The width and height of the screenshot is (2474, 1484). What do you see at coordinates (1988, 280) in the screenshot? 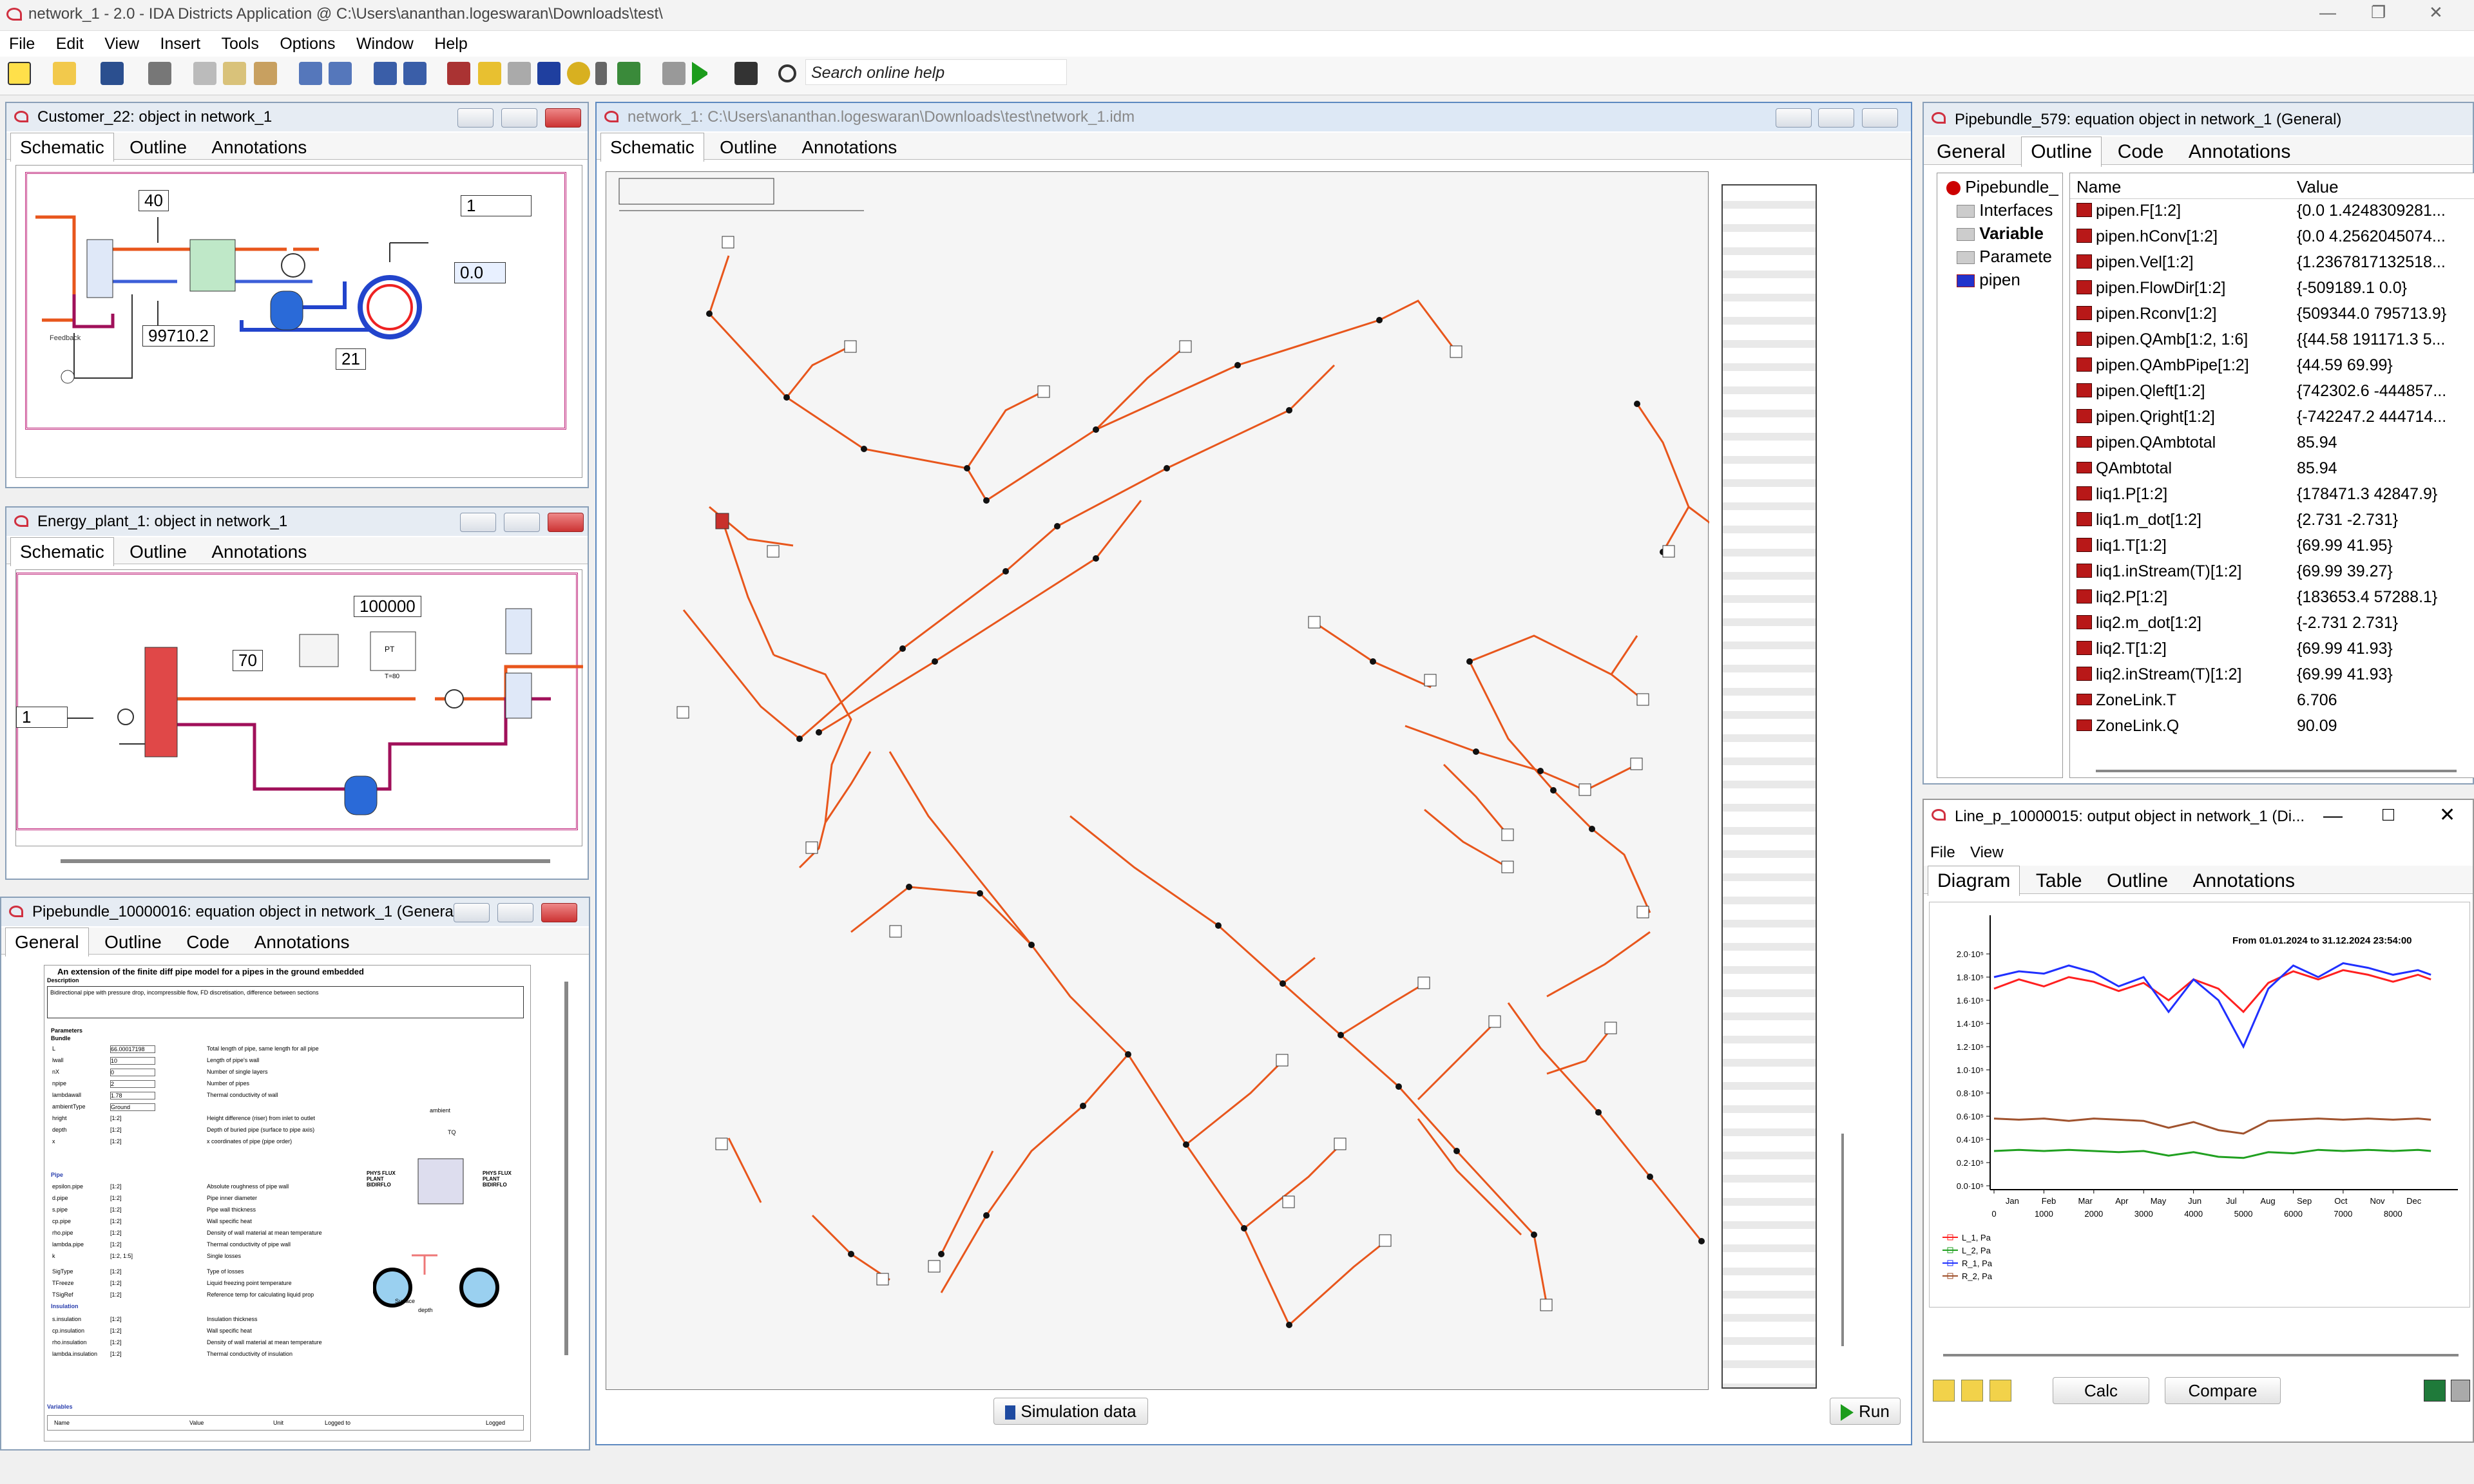
I see `tree-item-pipen: pipen` at bounding box center [1988, 280].